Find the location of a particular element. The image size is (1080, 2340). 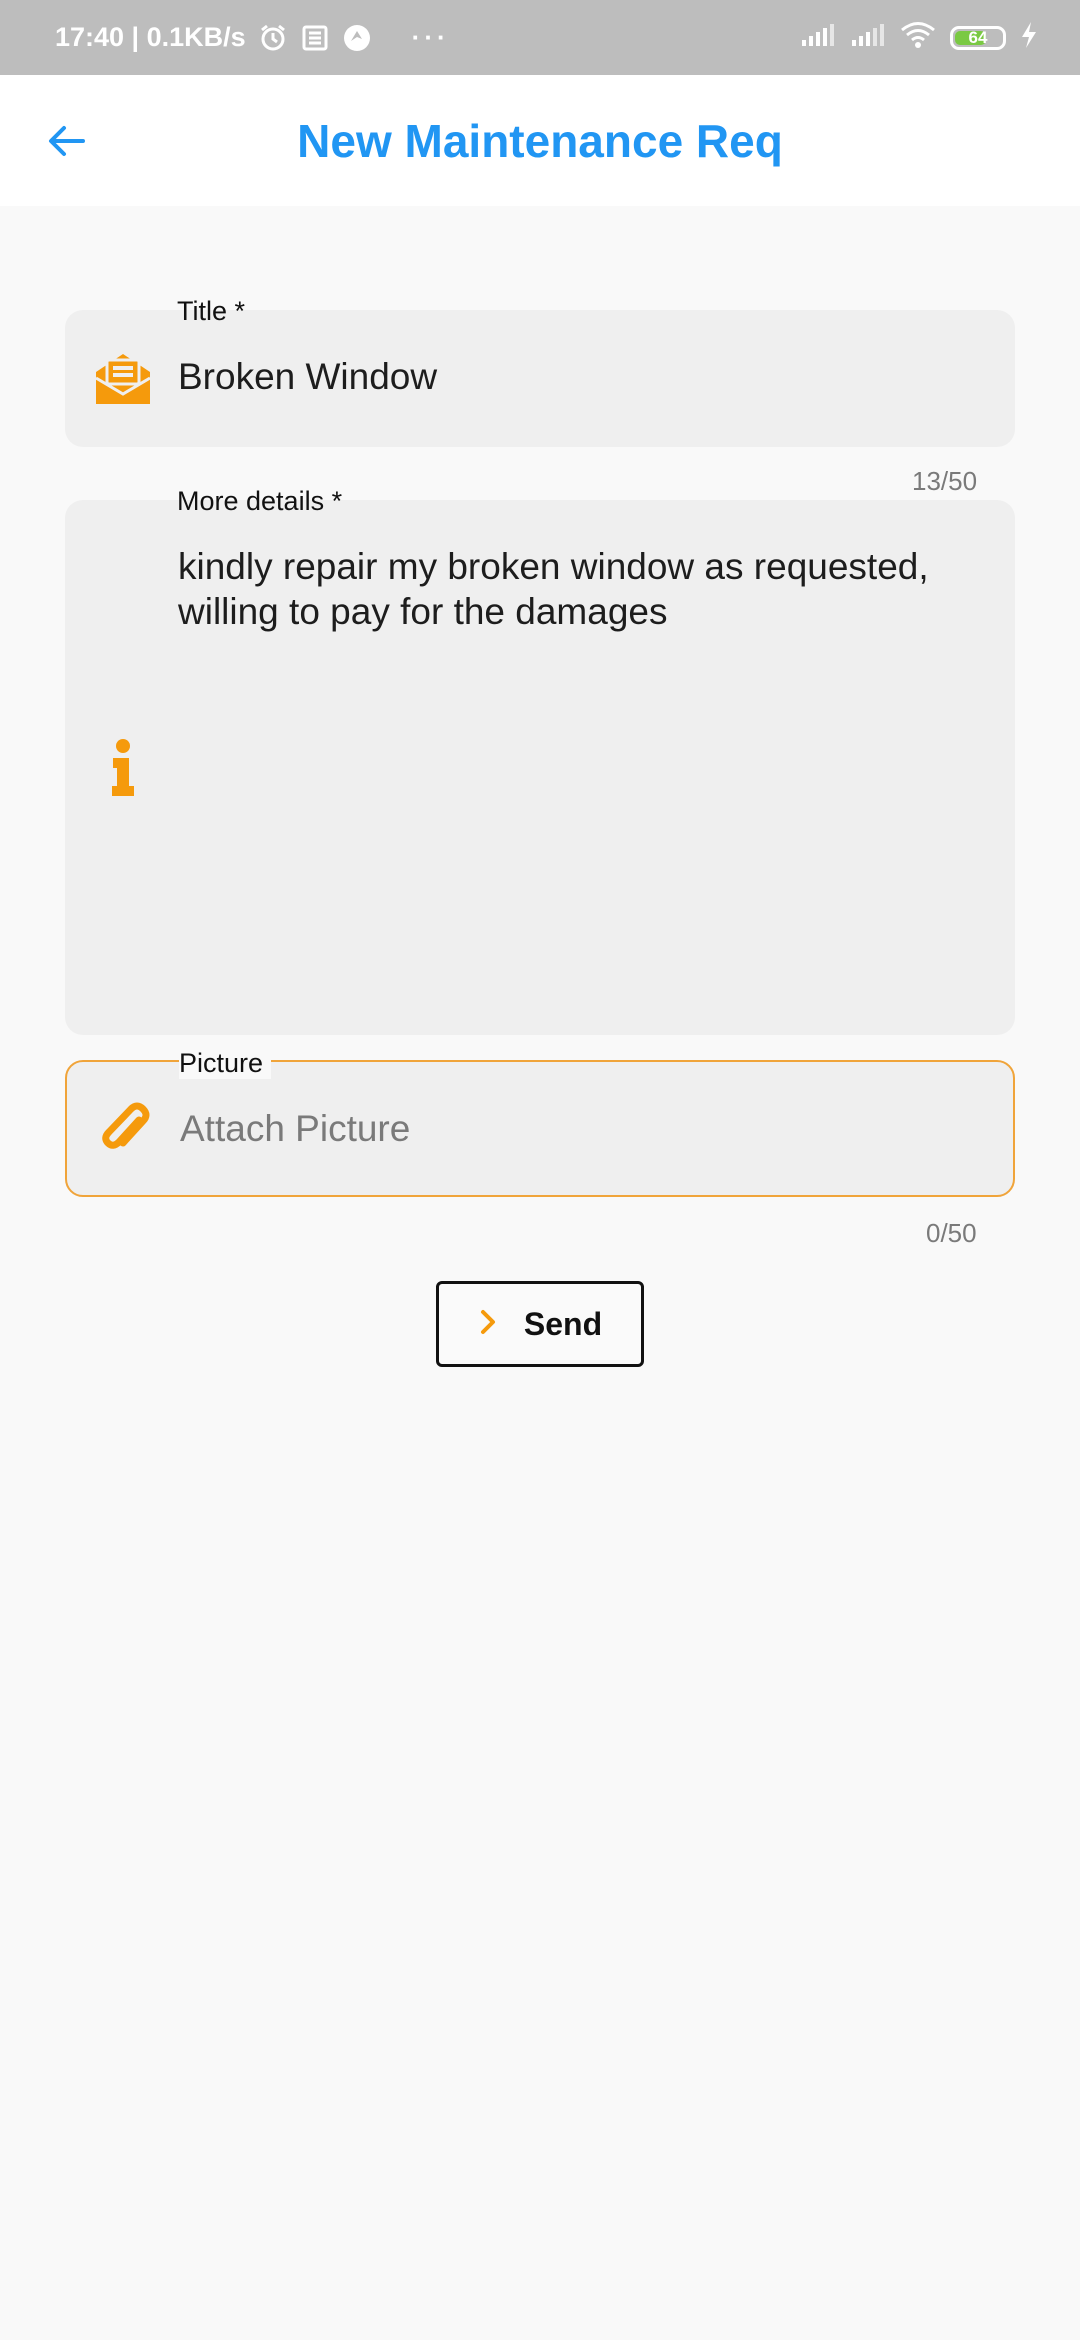

picture-input: Attach Picture is located at coordinates (576, 1128).